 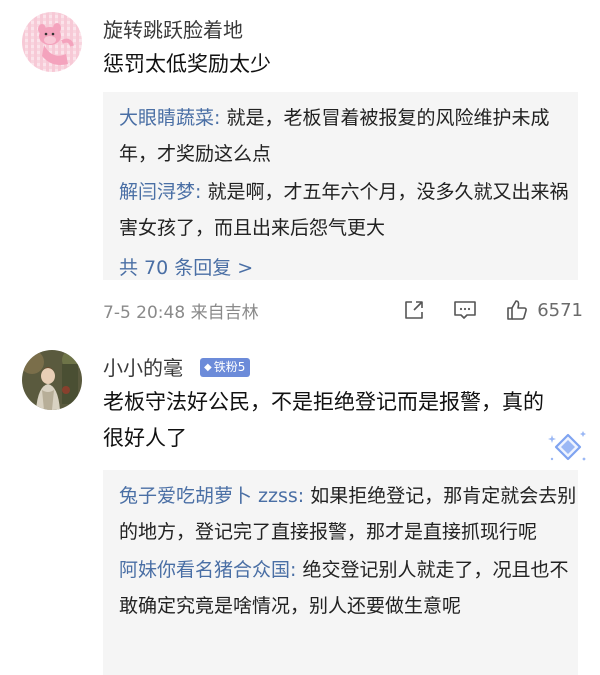 I want to click on thumbs-up-icon, so click(x=517, y=310).